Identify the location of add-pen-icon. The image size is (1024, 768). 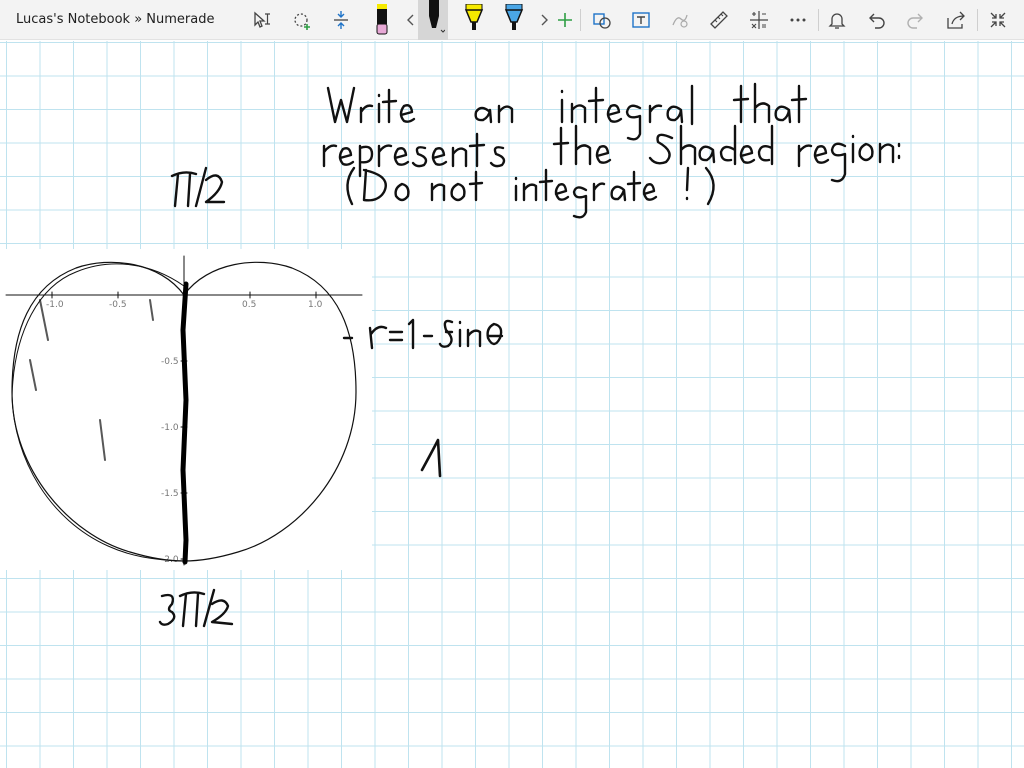
(565, 20).